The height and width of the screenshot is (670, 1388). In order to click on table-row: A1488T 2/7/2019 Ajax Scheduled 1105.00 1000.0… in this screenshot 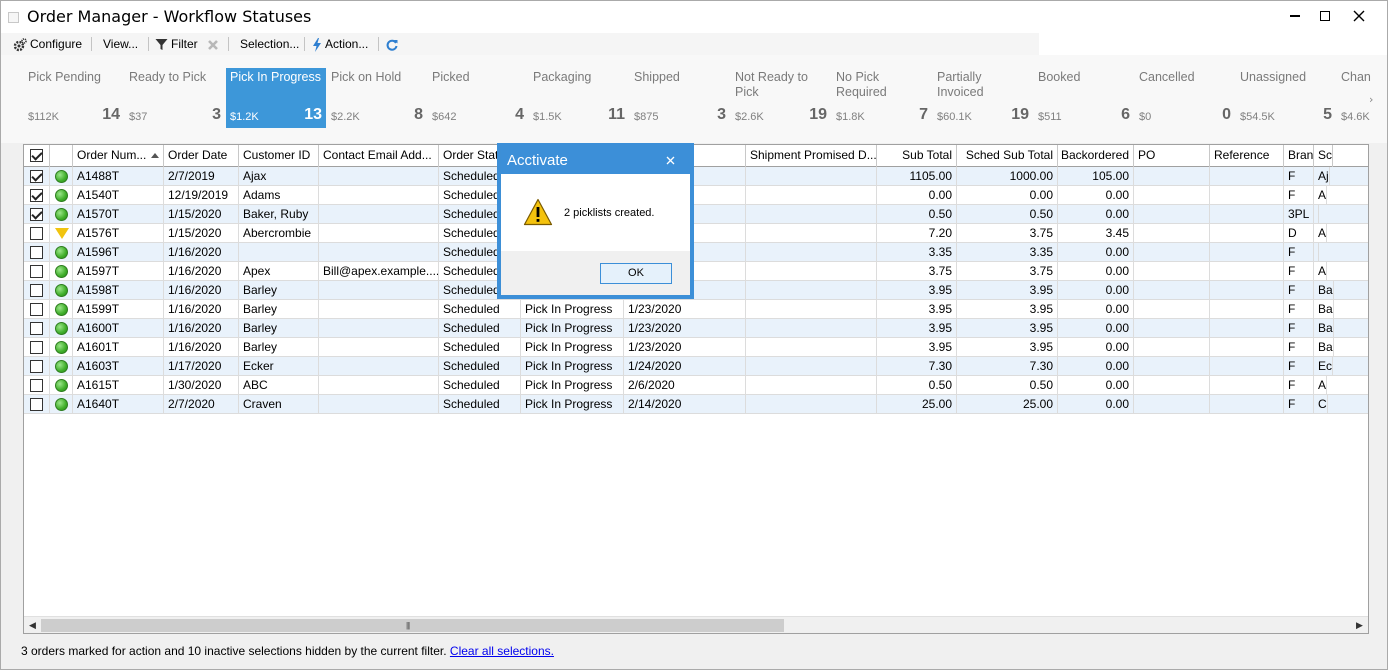, I will do `click(696, 176)`.